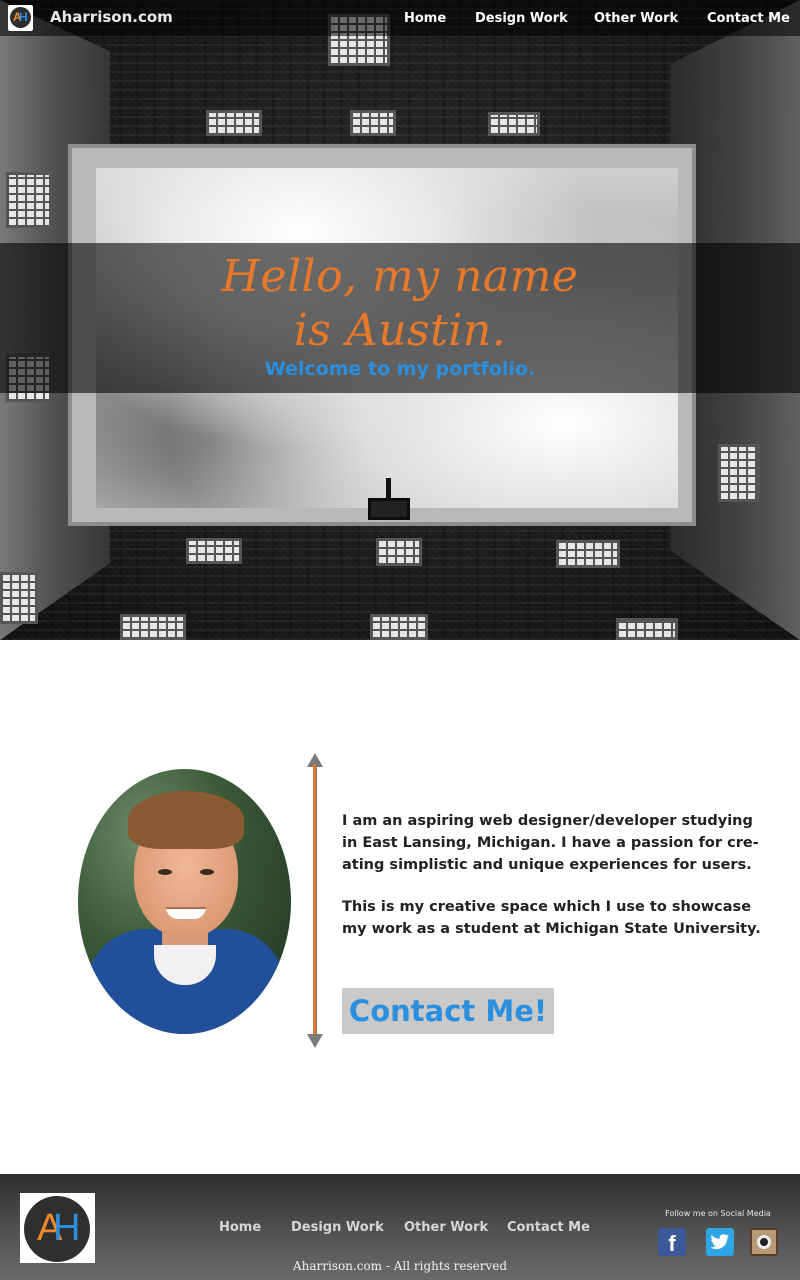  I want to click on footer-logo-letter-h: H, so click(67, 1228).